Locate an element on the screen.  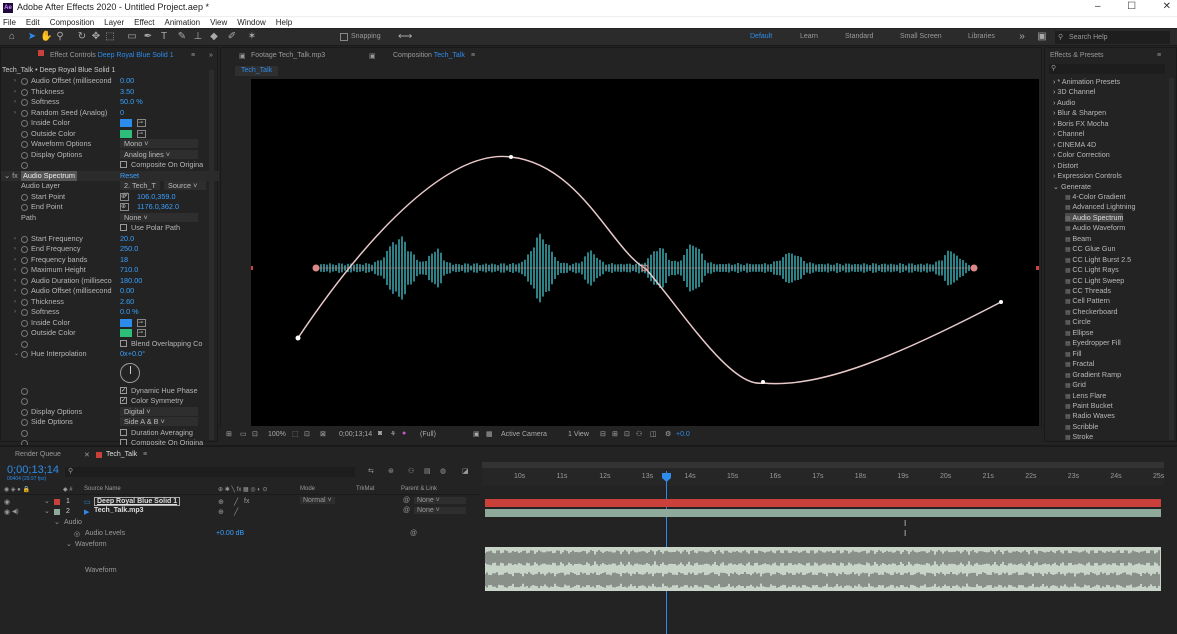
effect-category: ⌄ Generate is located at coordinates (1072, 186).